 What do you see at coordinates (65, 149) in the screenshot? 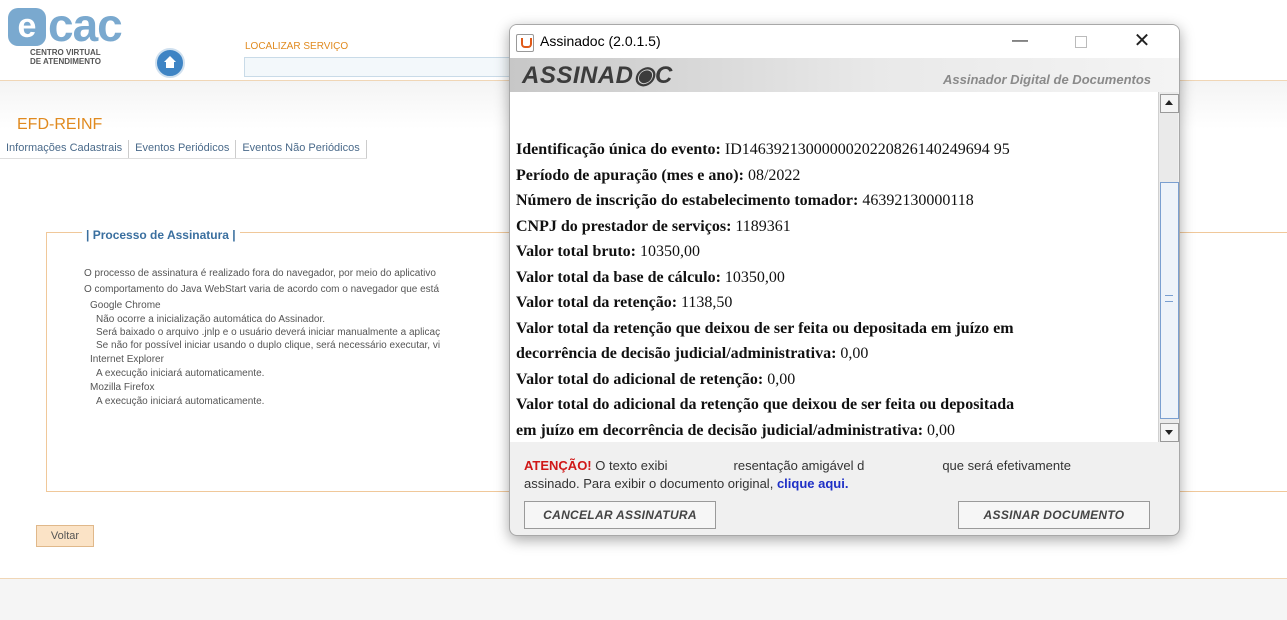
I see `menu-informacoes-cadastrais: Informações Cadastrais` at bounding box center [65, 149].